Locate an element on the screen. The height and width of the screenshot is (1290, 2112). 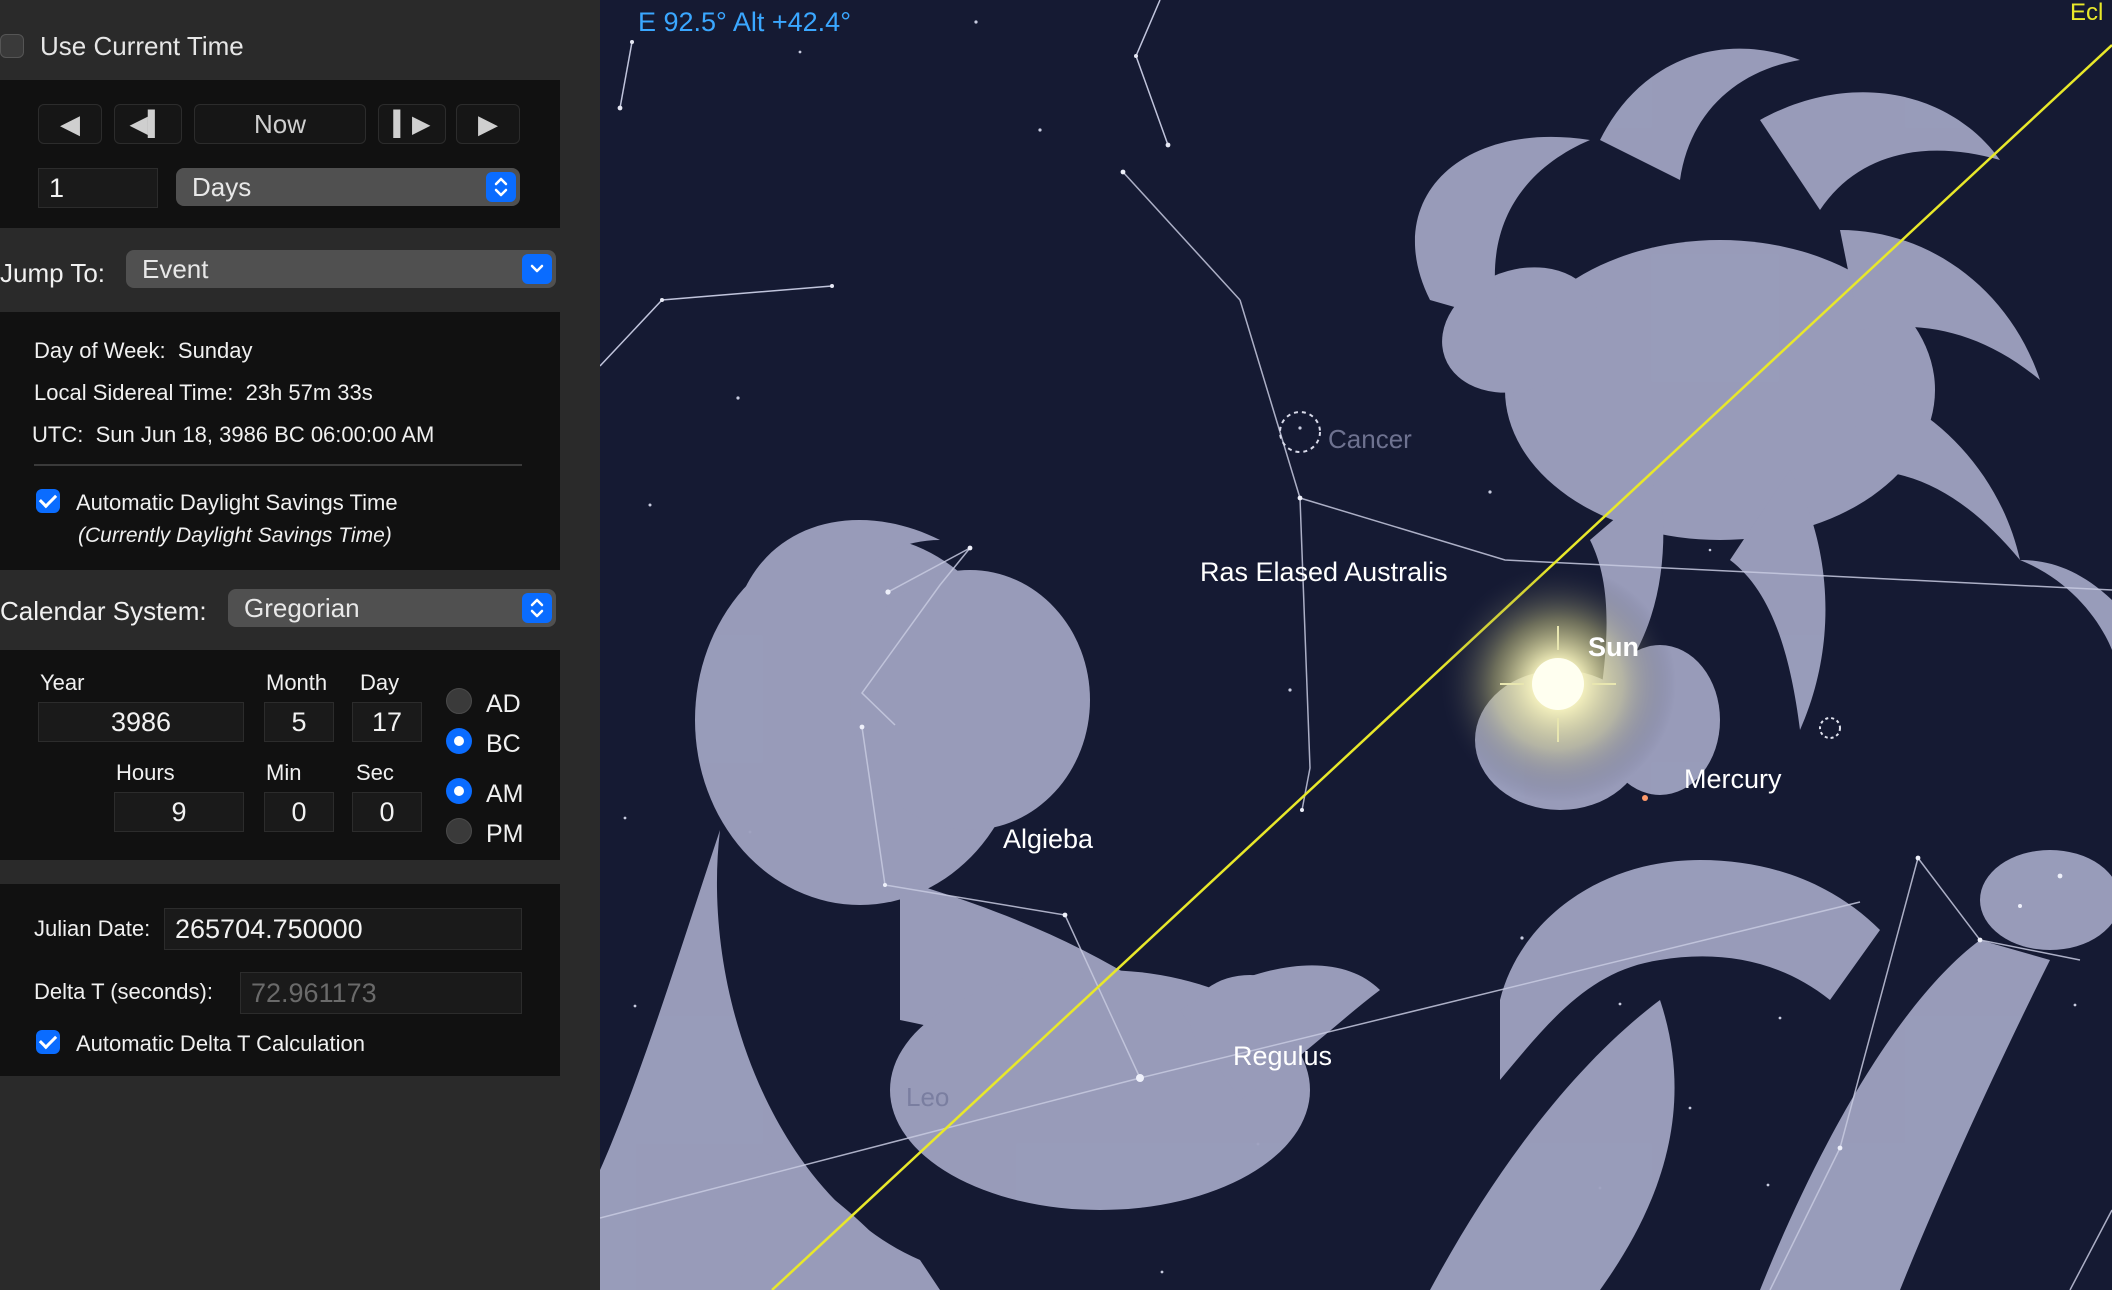
day-input: 17 is located at coordinates (387, 722).